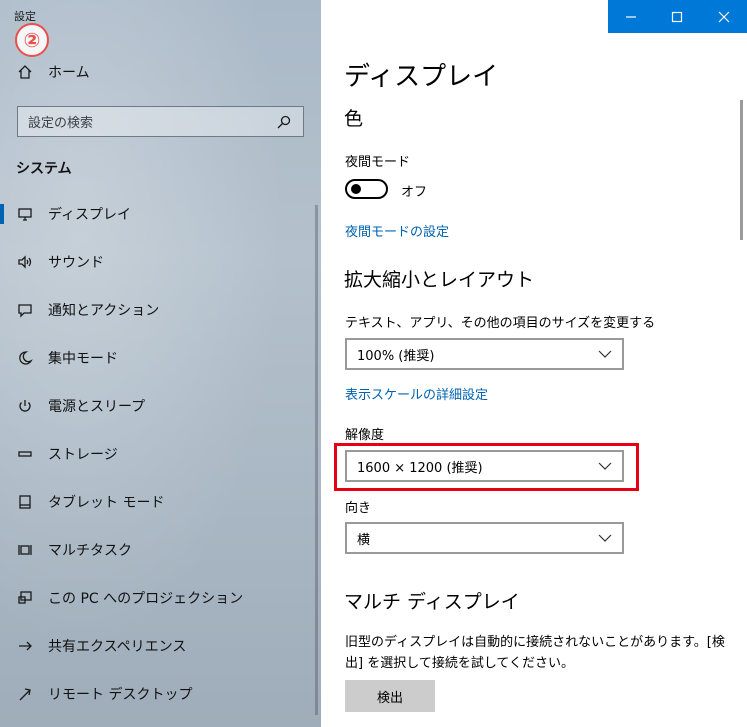  What do you see at coordinates (32, 40) in the screenshot?
I see `step-badge: ②` at bounding box center [32, 40].